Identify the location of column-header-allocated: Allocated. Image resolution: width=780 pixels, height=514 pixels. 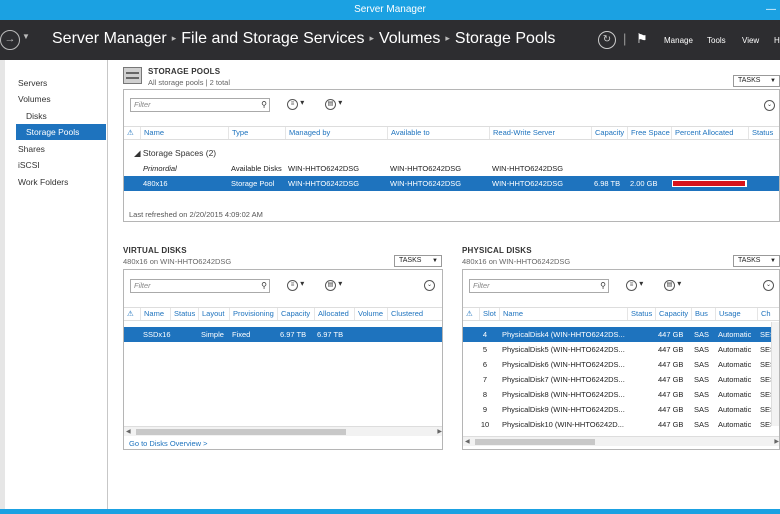
(334, 314).